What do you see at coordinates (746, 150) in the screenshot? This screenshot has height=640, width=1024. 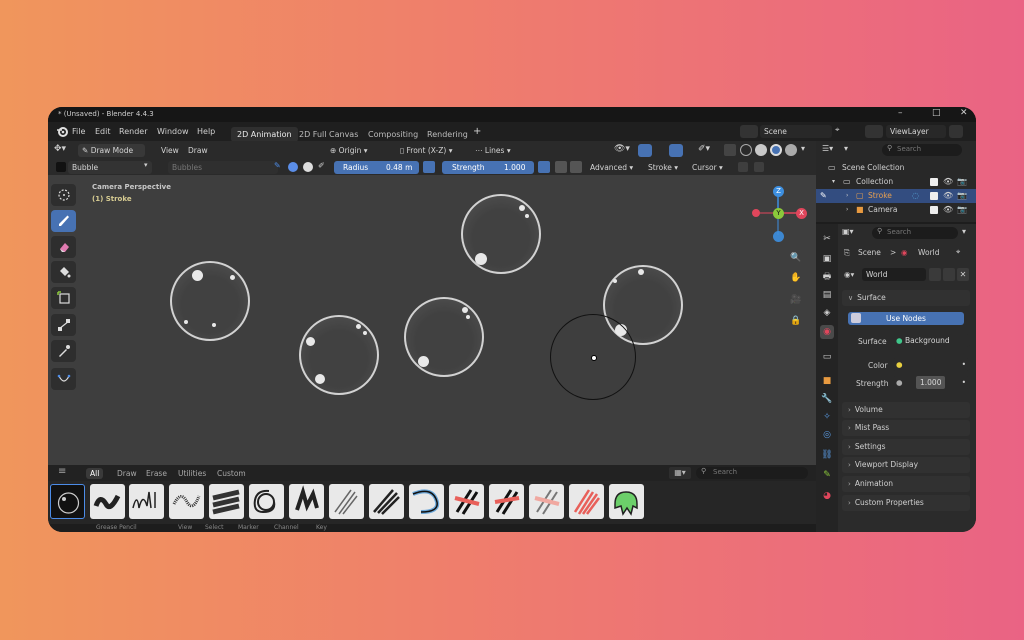 I see `wireframe-shading-icon` at bounding box center [746, 150].